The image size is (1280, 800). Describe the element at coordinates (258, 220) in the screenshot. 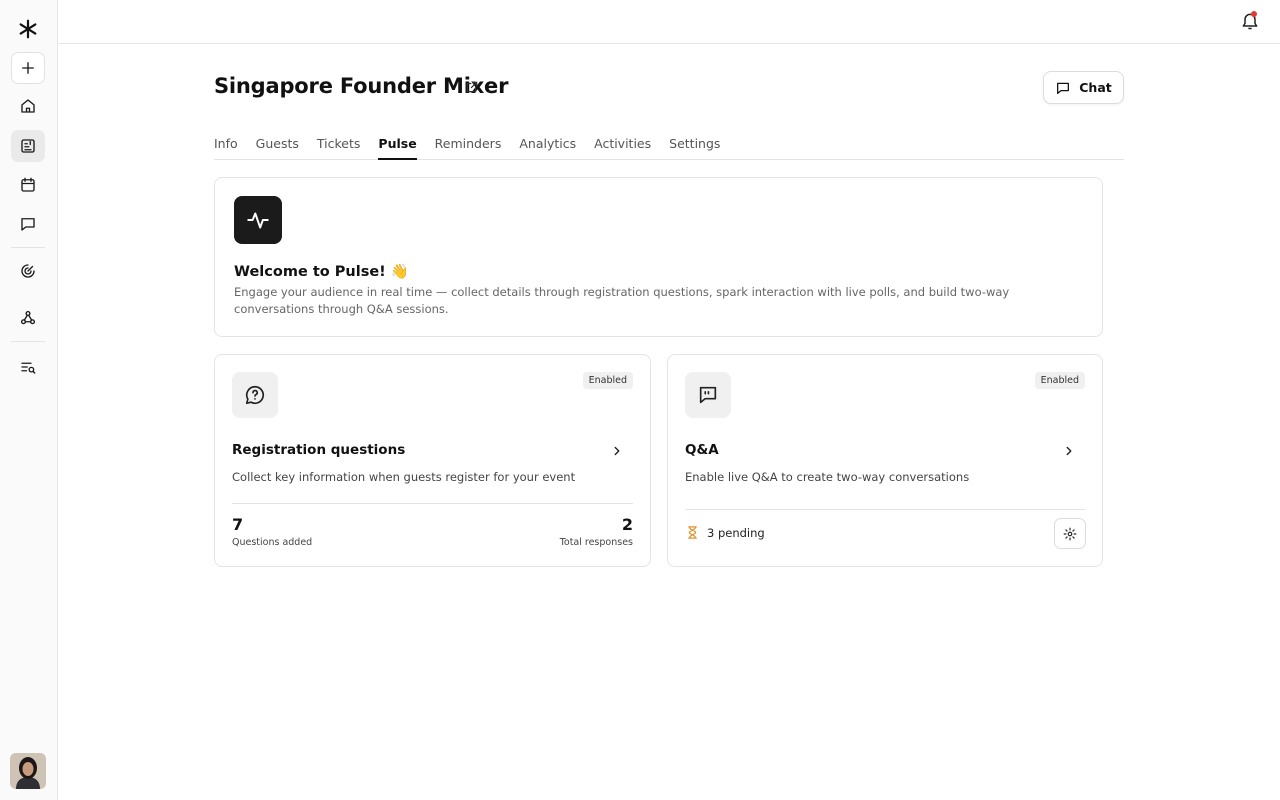

I see `pulse-icon` at that location.